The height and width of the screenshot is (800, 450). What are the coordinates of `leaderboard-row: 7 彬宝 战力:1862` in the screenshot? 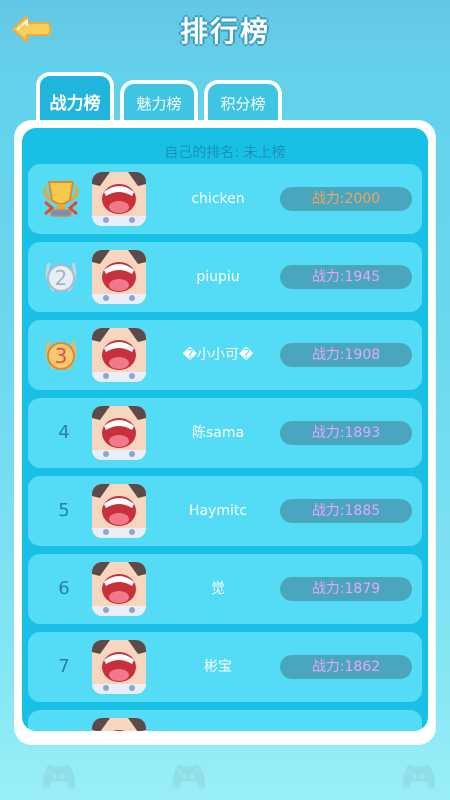 It's located at (225, 667).